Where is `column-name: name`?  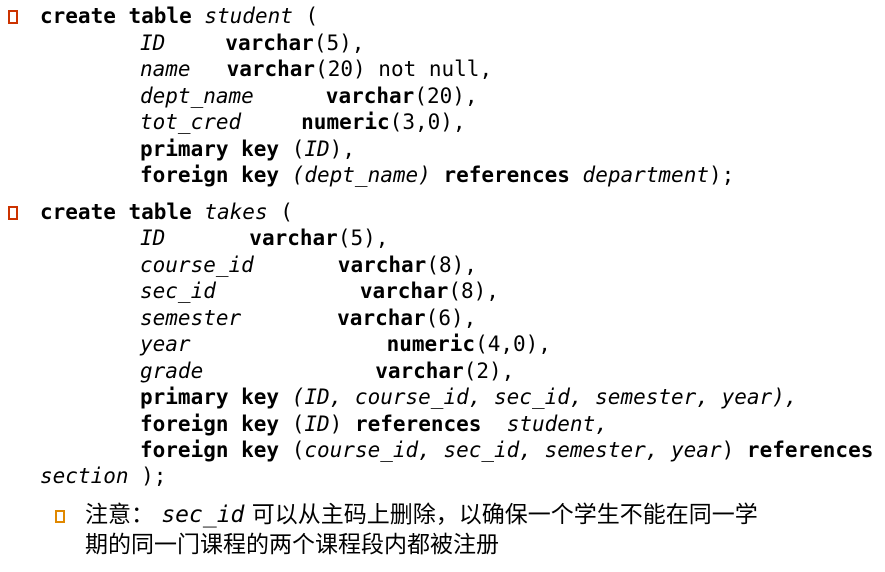
column-name: name is located at coordinates (165, 69).